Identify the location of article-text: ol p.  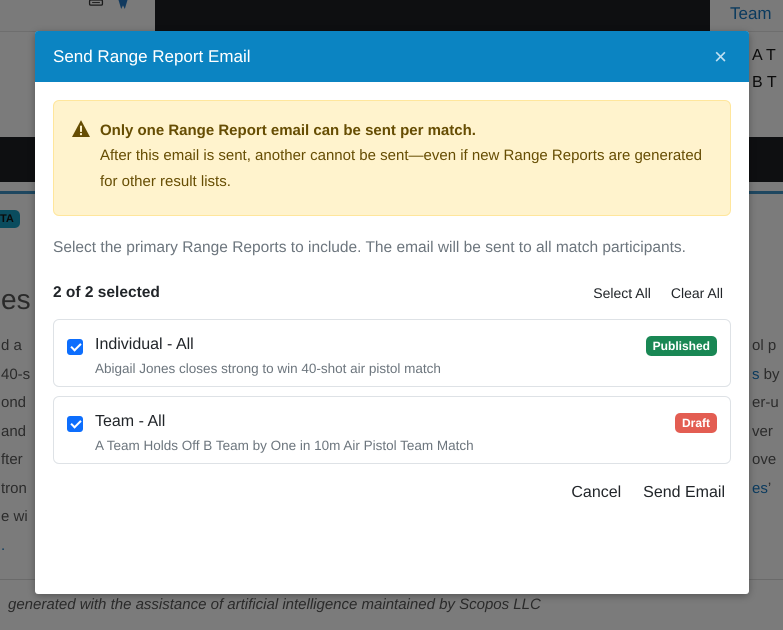
(764, 345).